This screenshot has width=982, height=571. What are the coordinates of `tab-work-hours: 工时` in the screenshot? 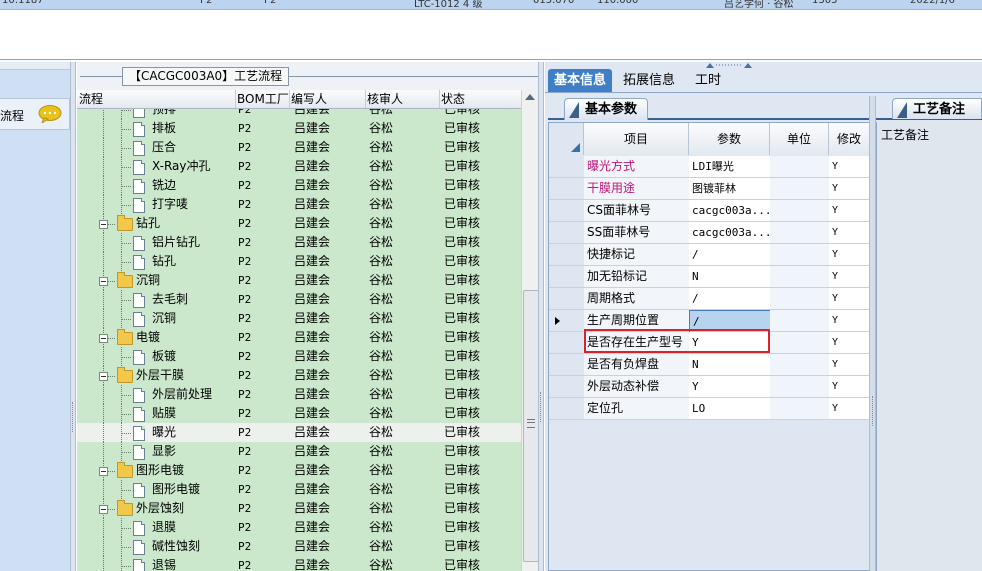 It's located at (708, 80).